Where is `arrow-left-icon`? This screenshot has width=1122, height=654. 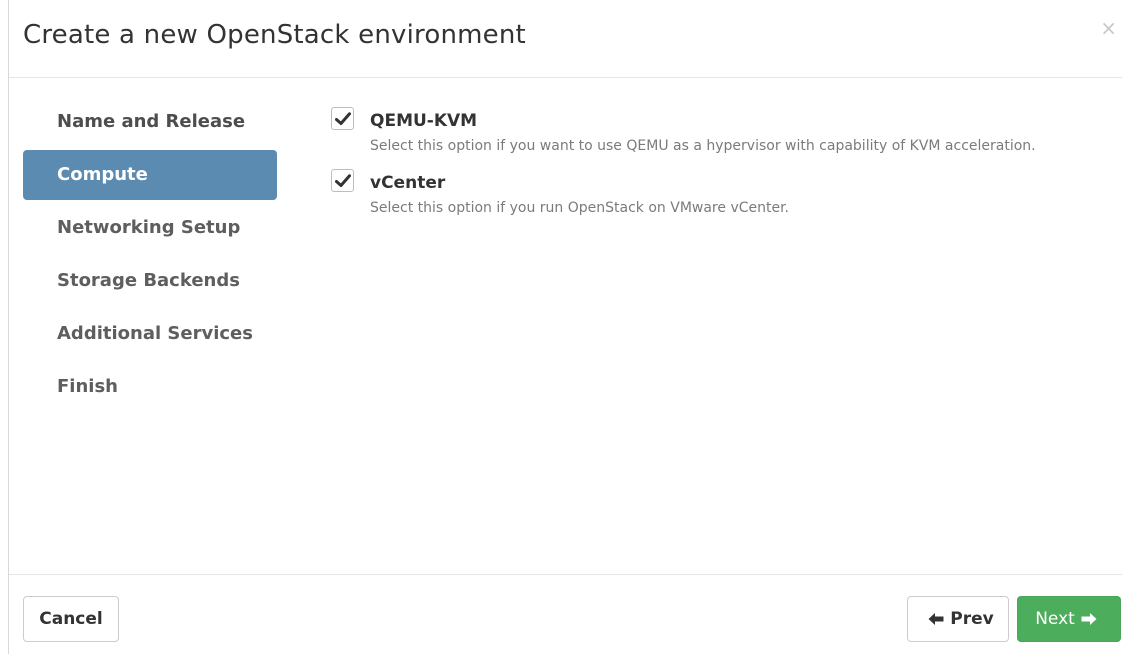
arrow-left-icon is located at coordinates (936, 619).